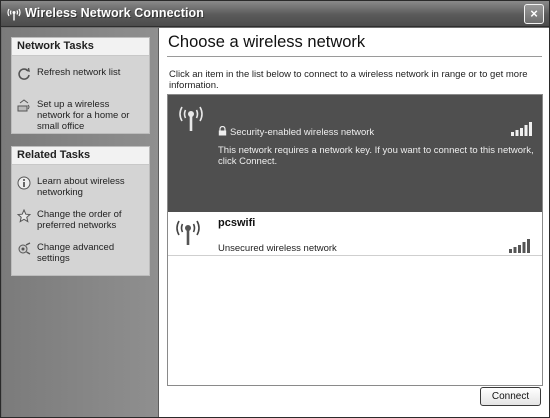 This screenshot has height=418, width=550. I want to click on connect-button: Connect, so click(510, 396).